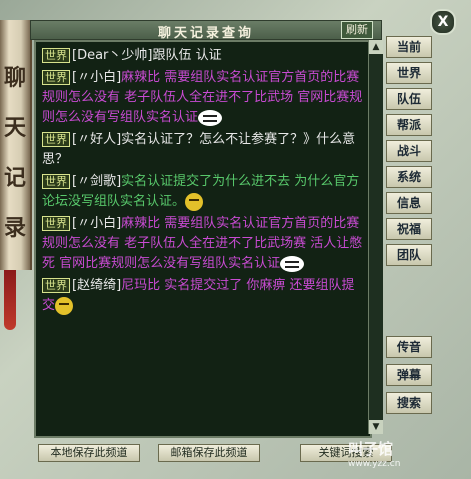 This screenshot has height=479, width=471. I want to click on title-bar: 聊天记录查询 刷新, so click(206, 30).